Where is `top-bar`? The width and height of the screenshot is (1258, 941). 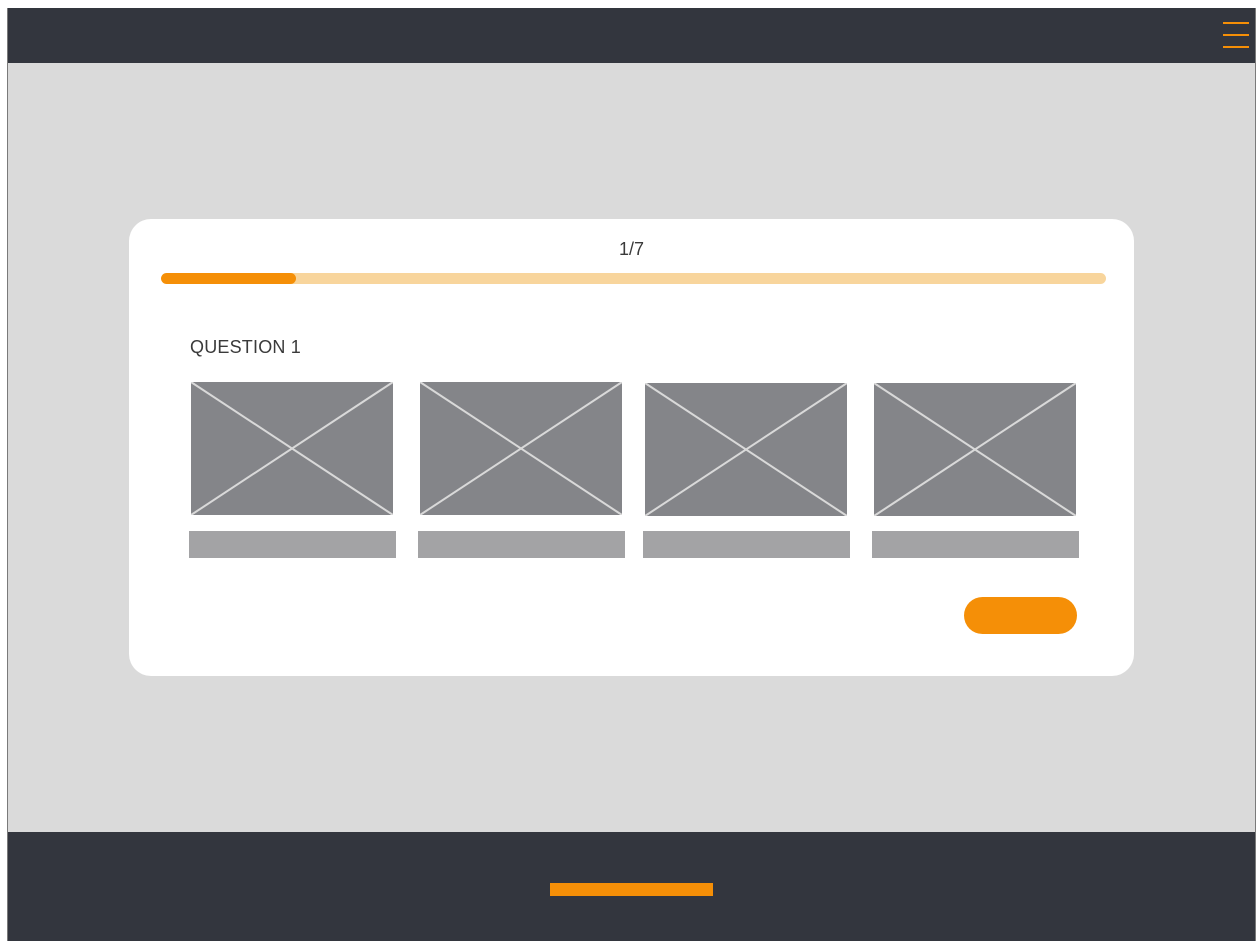
top-bar is located at coordinates (631, 35).